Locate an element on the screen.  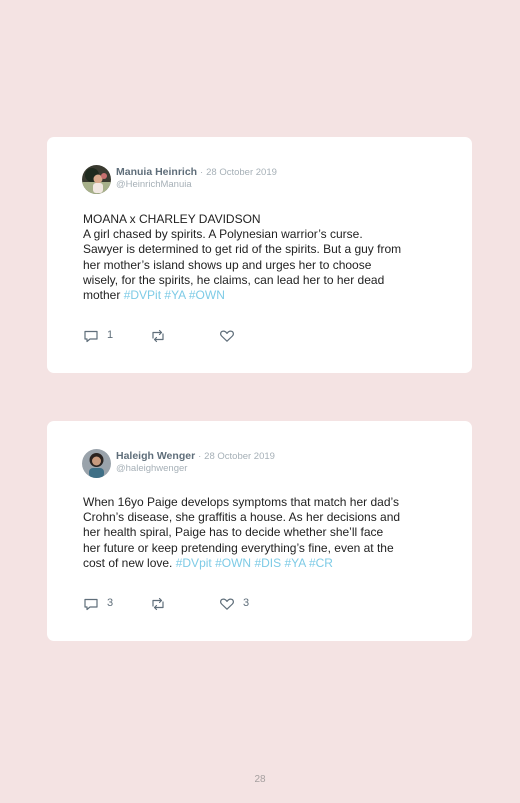
reply-count: 3 is located at coordinates (110, 603).